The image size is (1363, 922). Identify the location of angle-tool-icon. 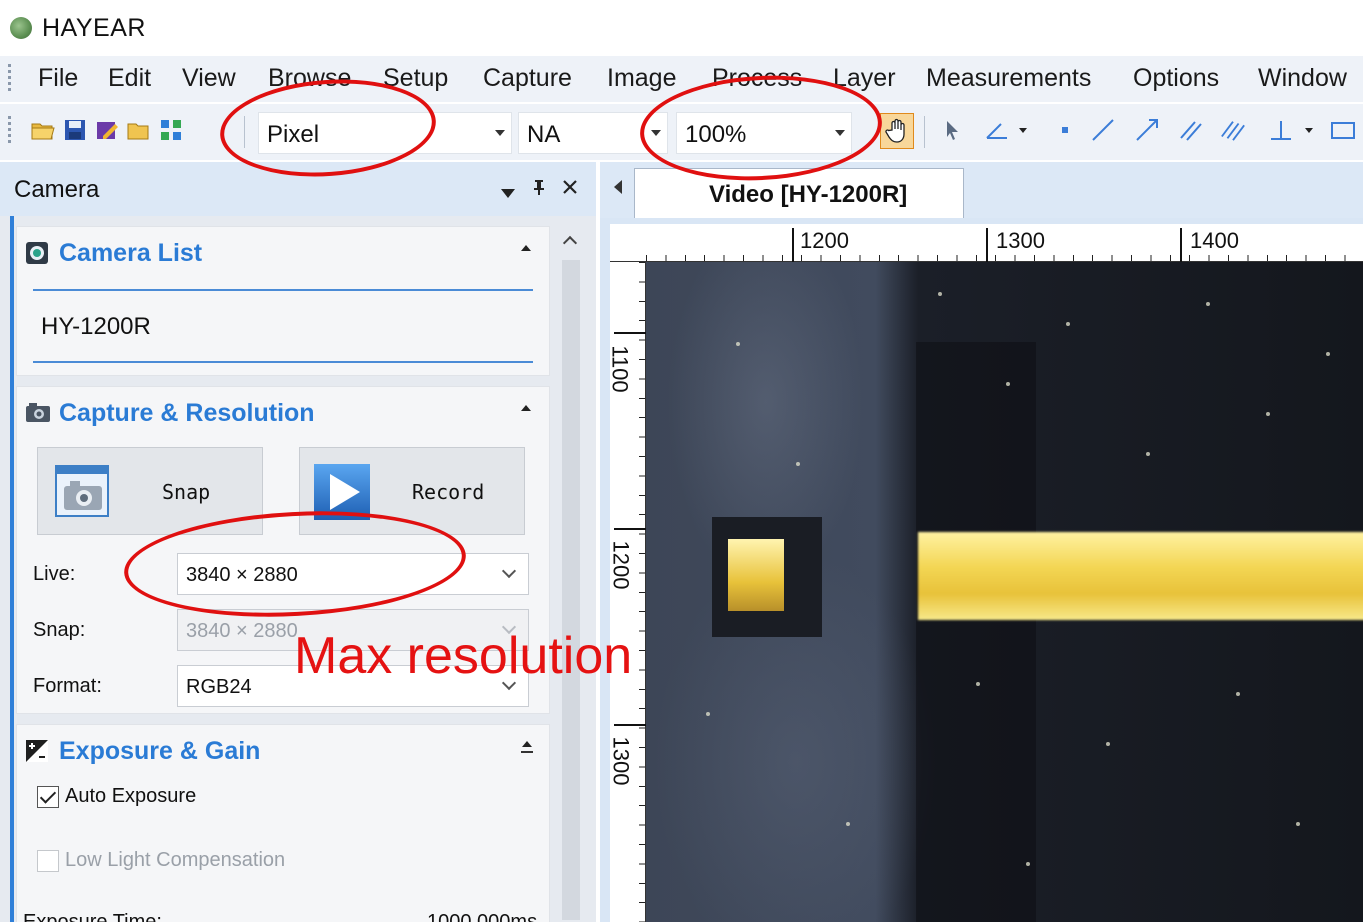
(997, 130).